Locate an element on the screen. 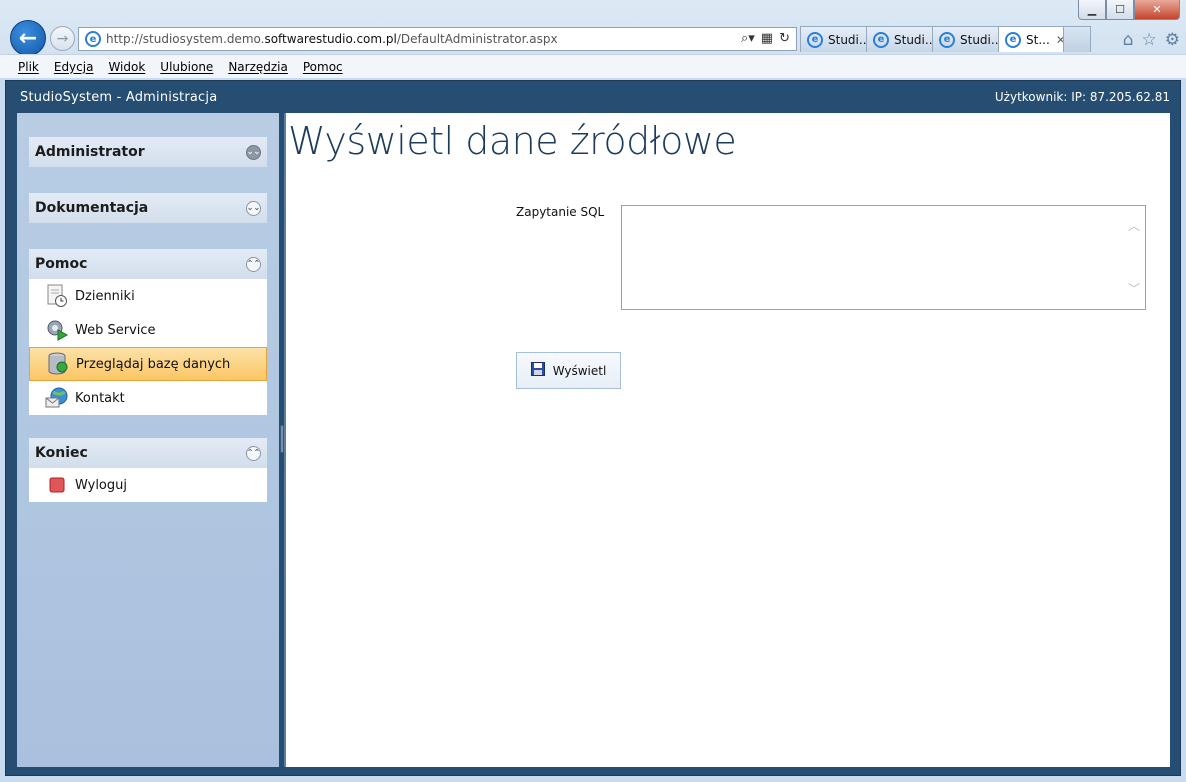 The image size is (1186, 782). nav-label: Przeglądaj bazę danych is located at coordinates (153, 364).